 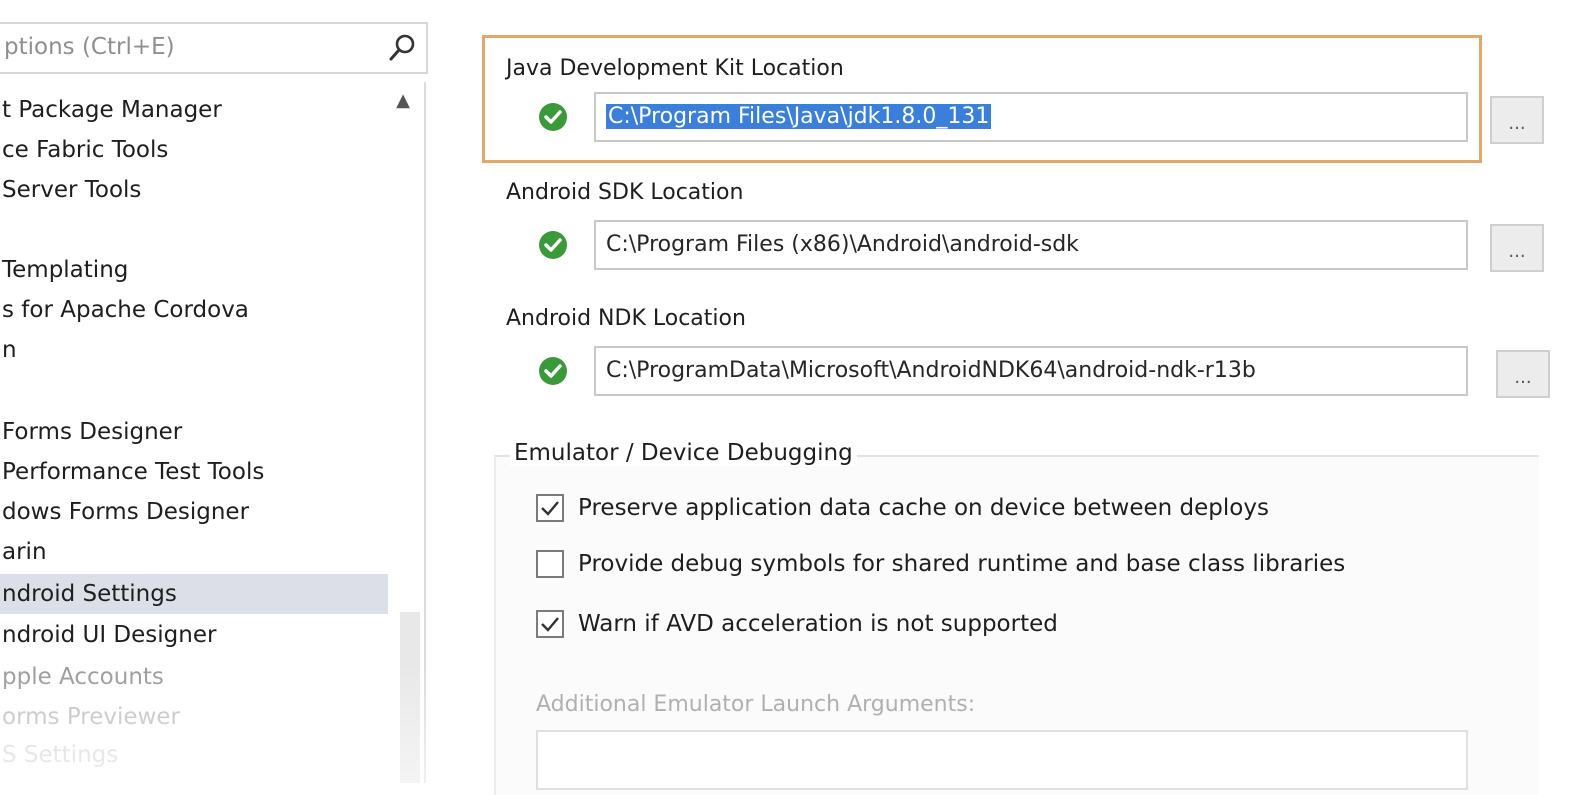 I want to click on tree-item-web-forms-designer: Forms Designer, so click(x=194, y=432).